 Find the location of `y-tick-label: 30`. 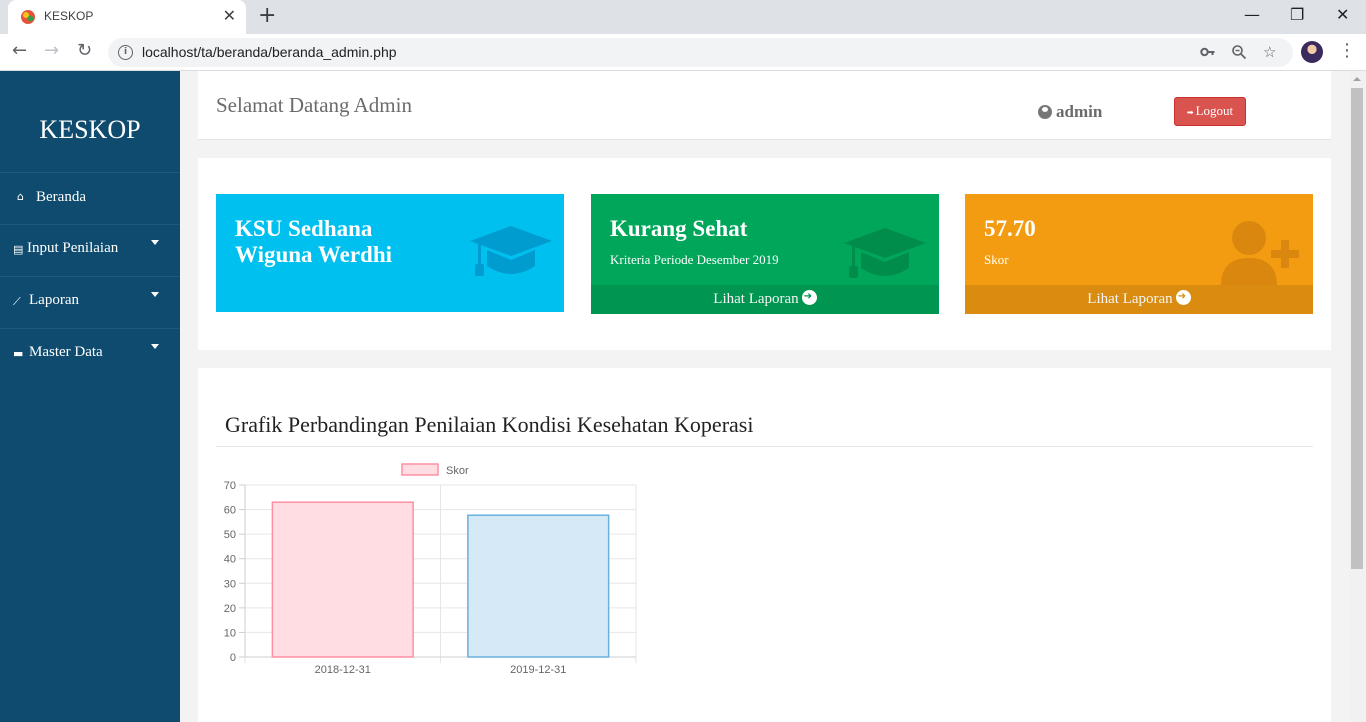

y-tick-label: 30 is located at coordinates (230, 584).